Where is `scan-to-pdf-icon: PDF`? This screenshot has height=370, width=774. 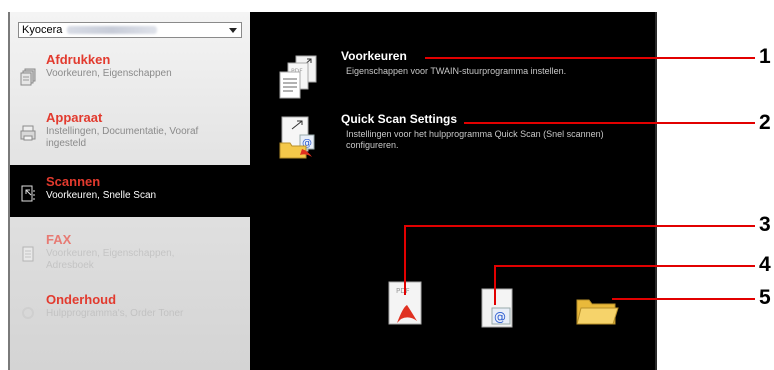
scan-to-pdf-icon: PDF is located at coordinates (406, 303).